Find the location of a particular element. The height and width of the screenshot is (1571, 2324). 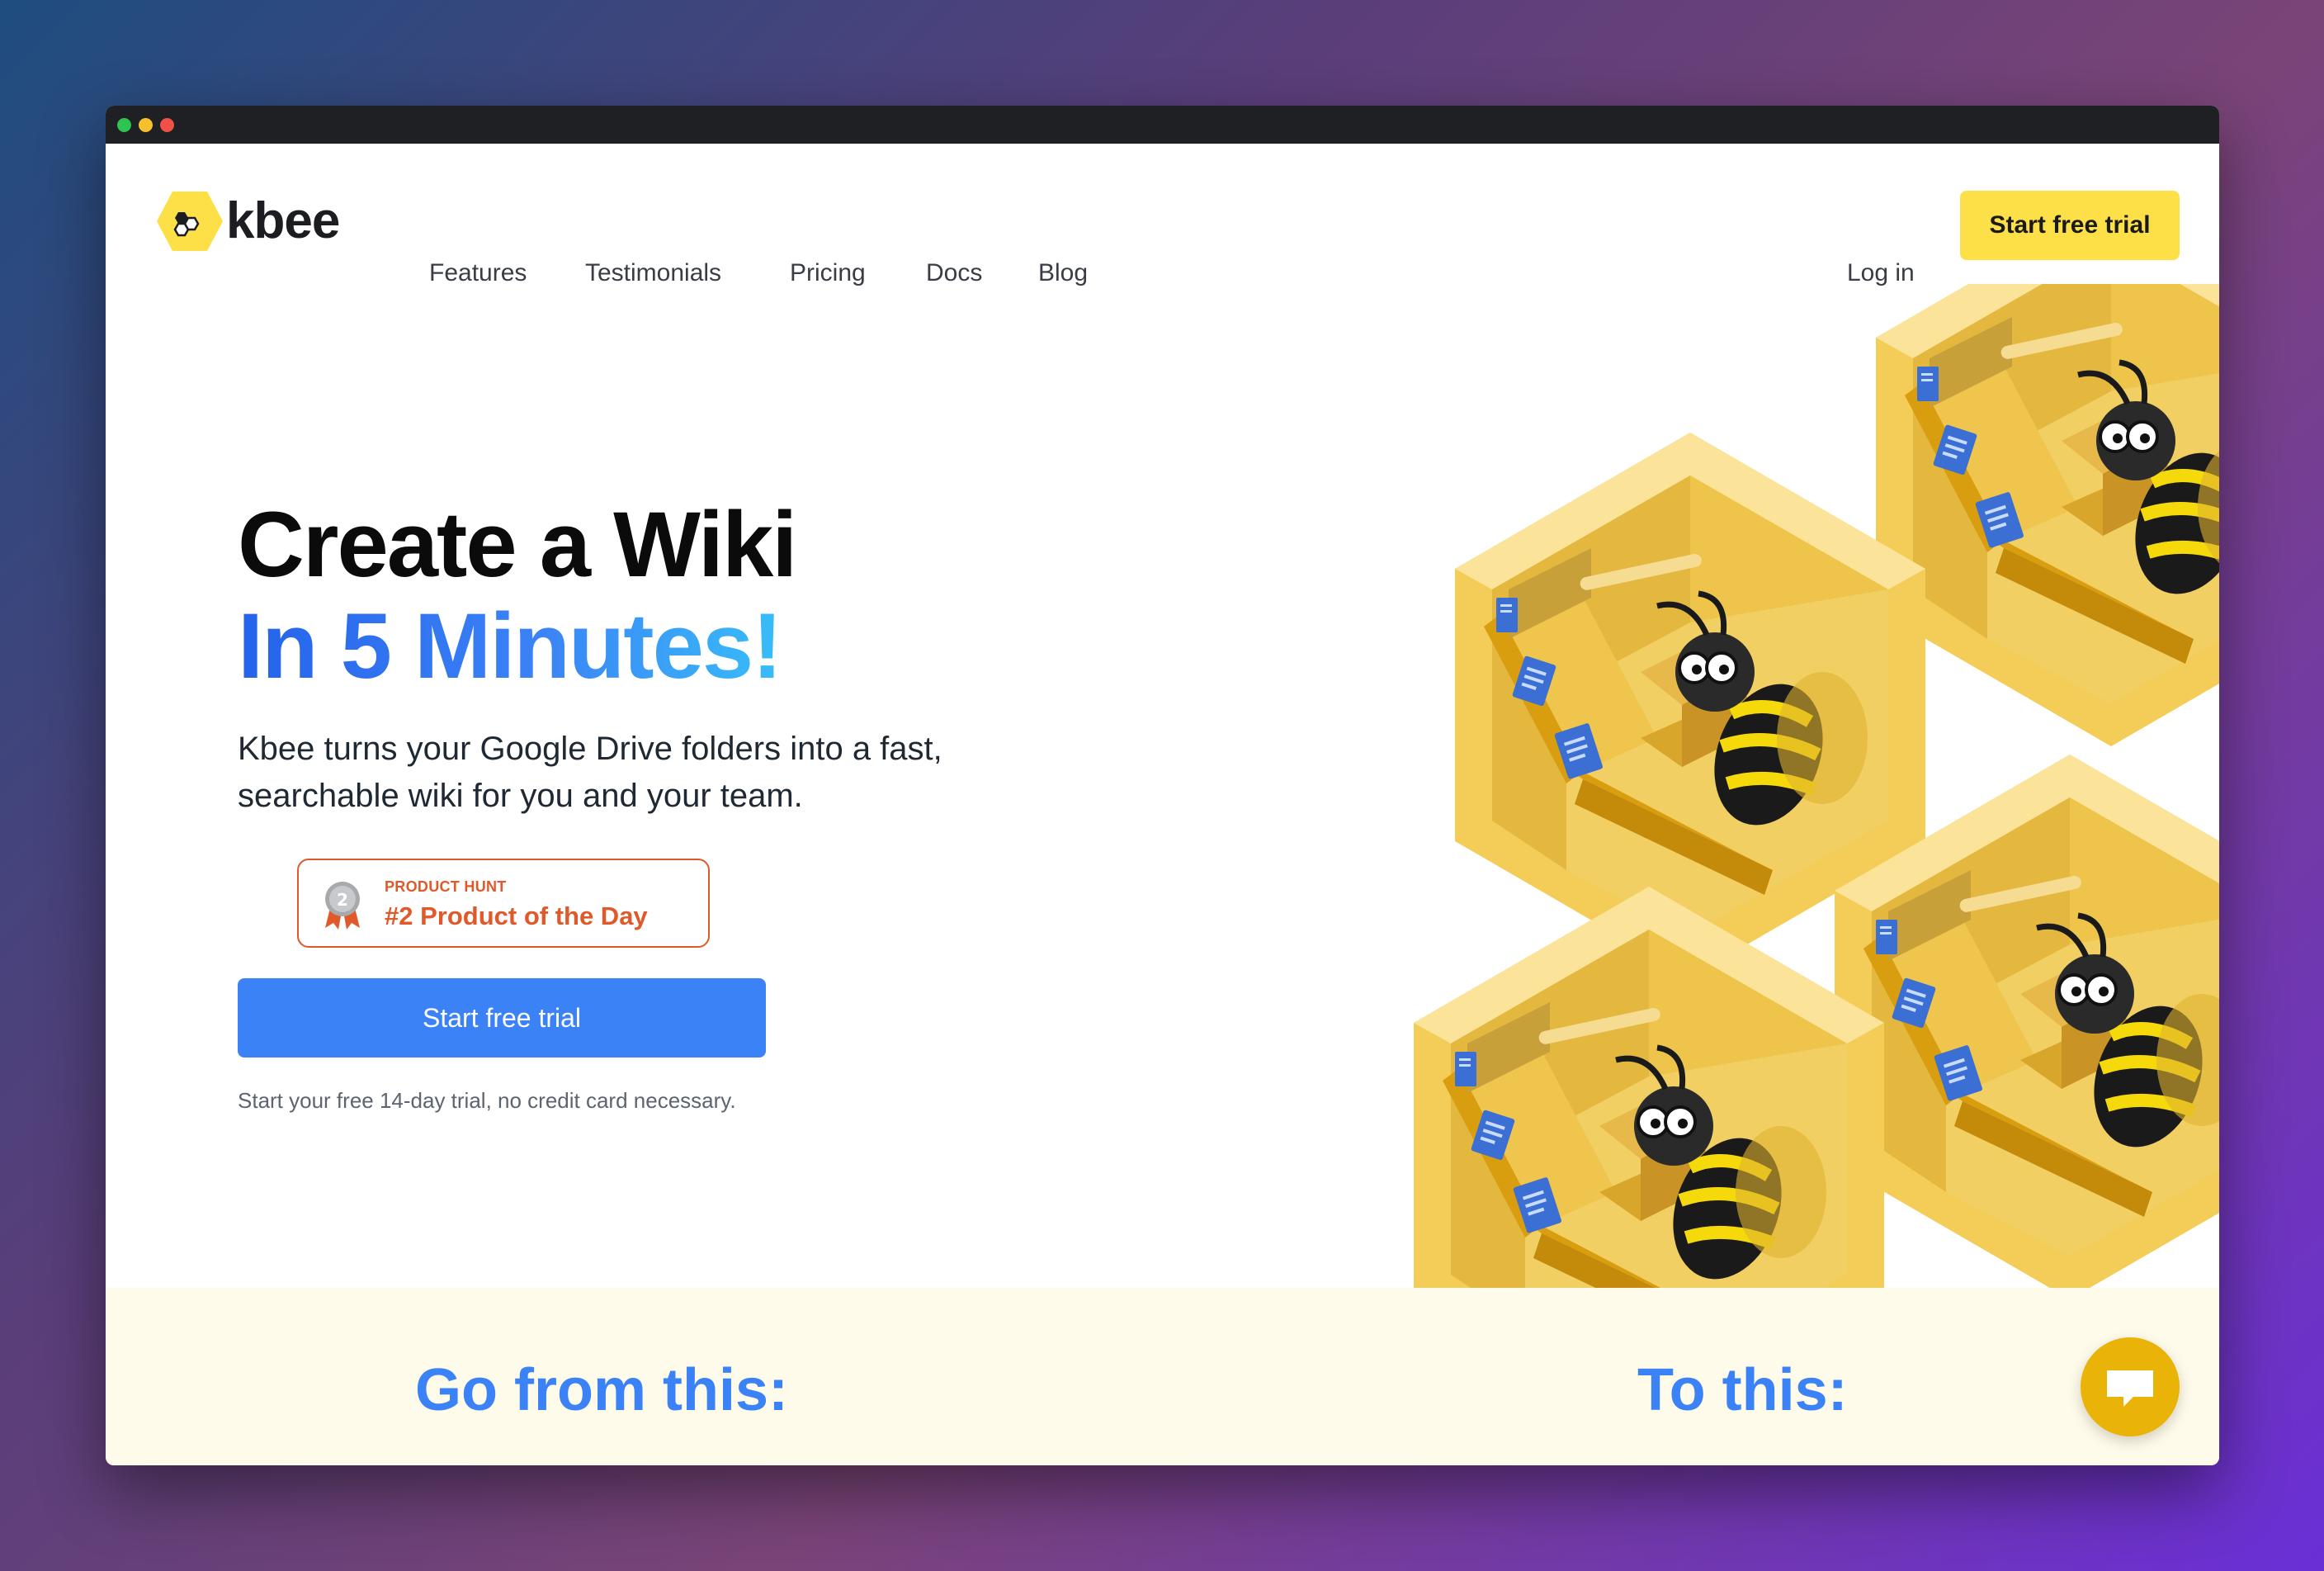

silver-medal-icon: 2 is located at coordinates (342, 906).